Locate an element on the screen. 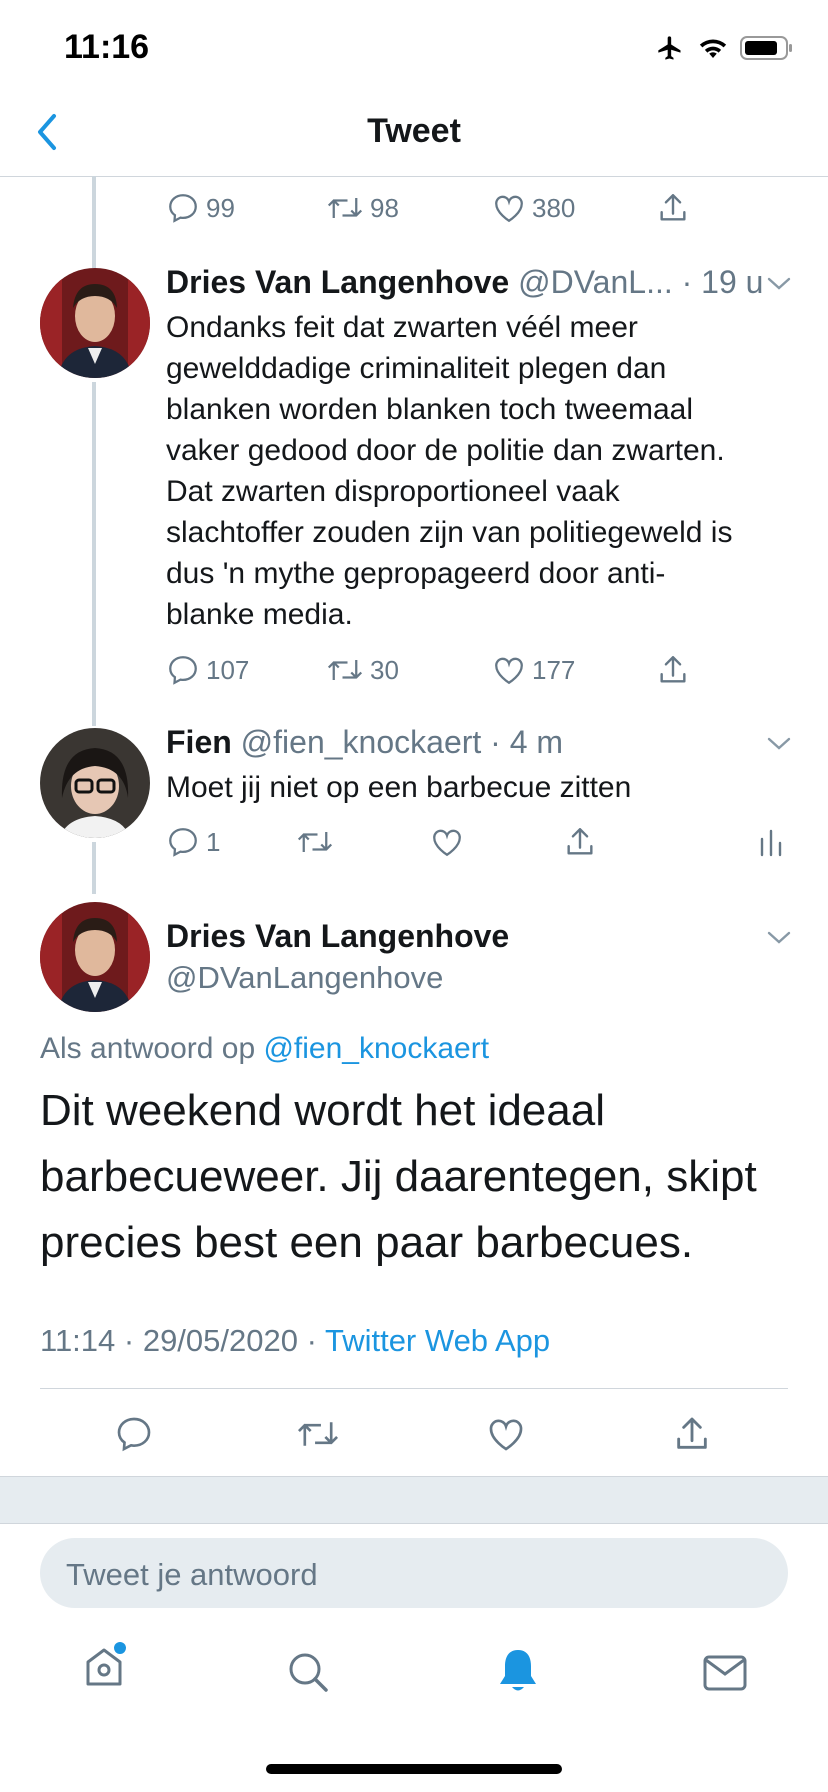 The height and width of the screenshot is (1792, 828). reply-button is located at coordinates (134, 1434).